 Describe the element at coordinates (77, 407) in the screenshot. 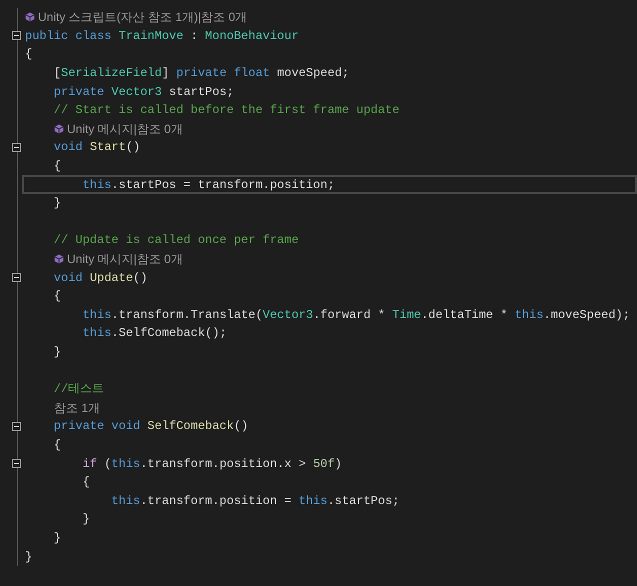

I see `code-lens: 참조 1개` at that location.